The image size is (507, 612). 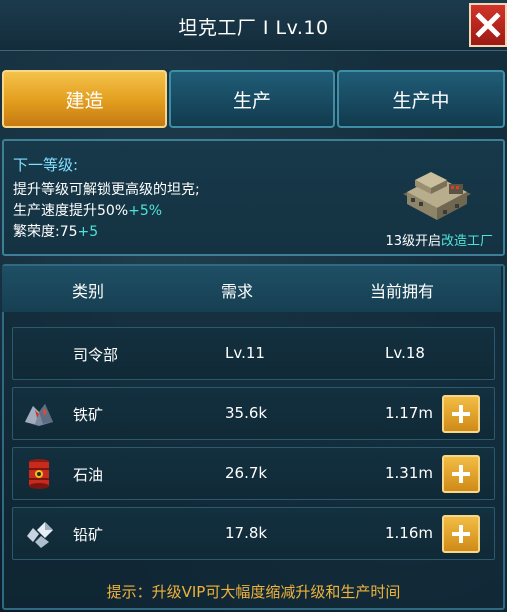 I want to click on table-row: 石油 26.7k 1.31m, so click(x=253, y=473).